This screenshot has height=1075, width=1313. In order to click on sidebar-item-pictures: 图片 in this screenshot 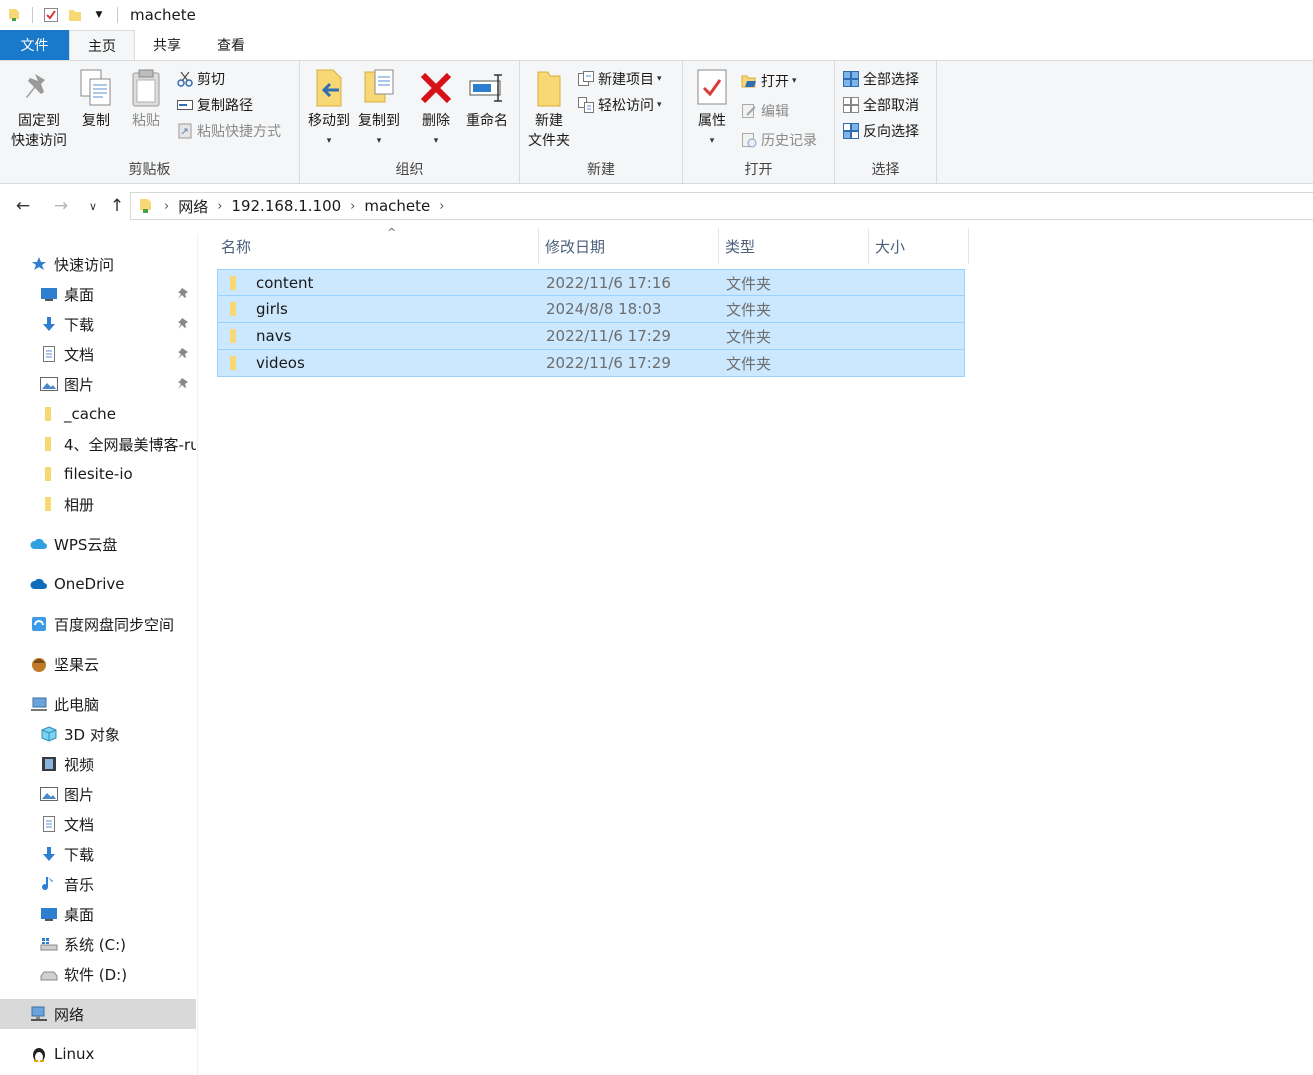, I will do `click(98, 384)`.